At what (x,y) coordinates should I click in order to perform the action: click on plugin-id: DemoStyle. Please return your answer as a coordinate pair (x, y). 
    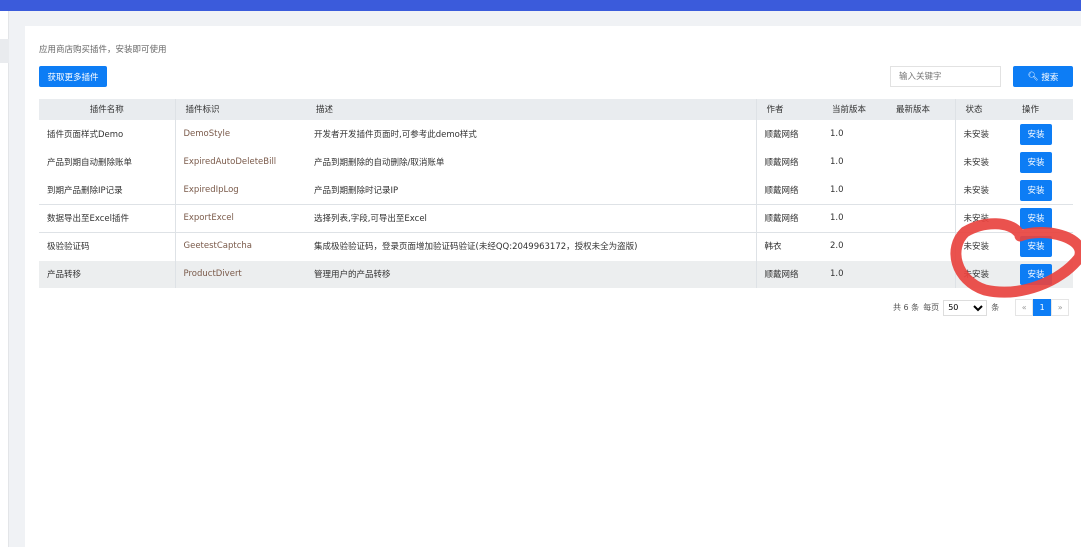
    Looking at the image, I should click on (240, 133).